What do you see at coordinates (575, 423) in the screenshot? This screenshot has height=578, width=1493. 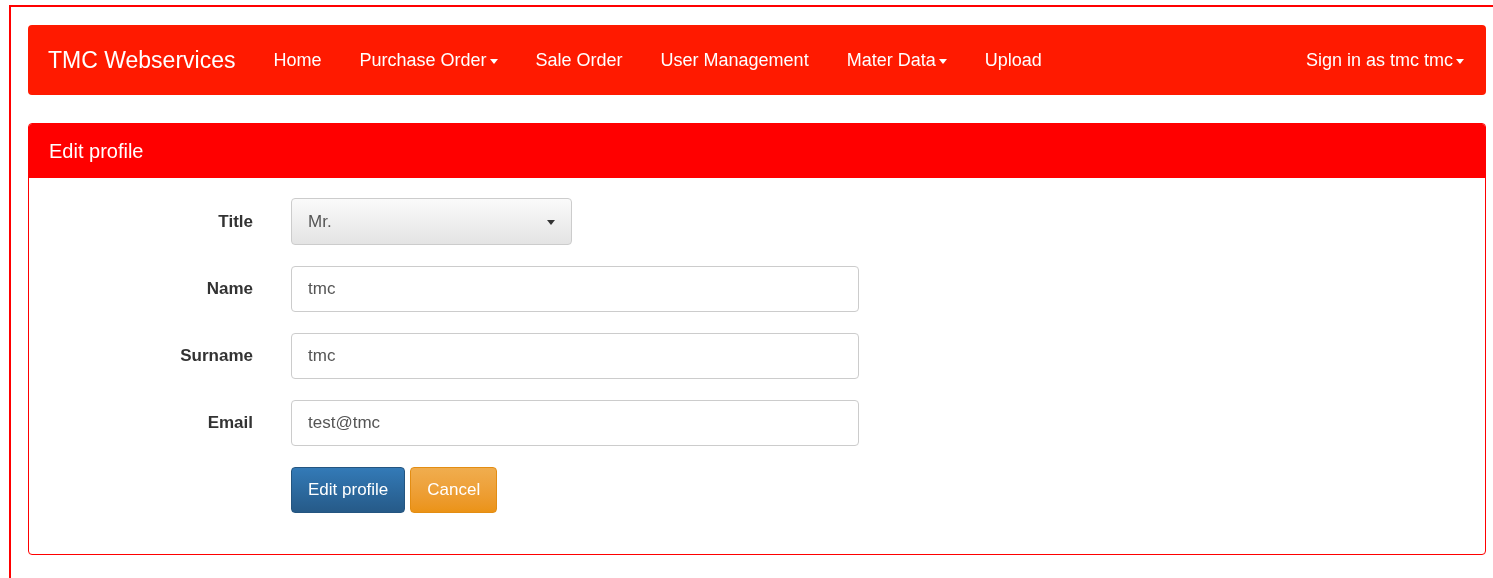 I see `text-field: test@tmc` at bounding box center [575, 423].